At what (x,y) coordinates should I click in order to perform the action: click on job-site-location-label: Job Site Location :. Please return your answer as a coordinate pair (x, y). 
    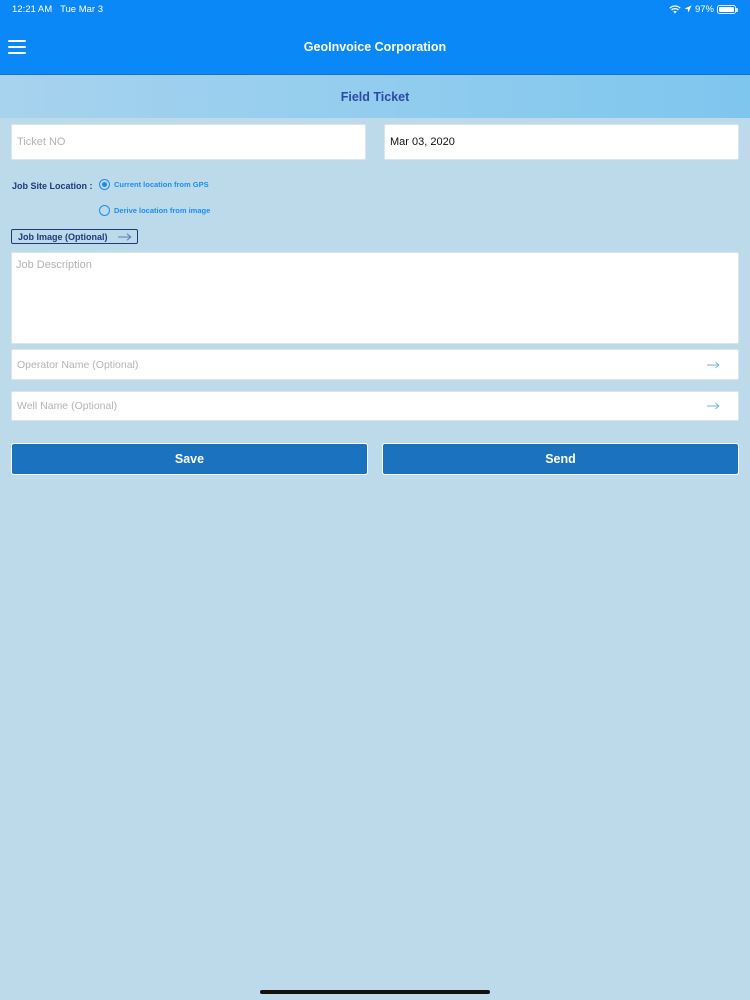
    Looking at the image, I should click on (52, 186).